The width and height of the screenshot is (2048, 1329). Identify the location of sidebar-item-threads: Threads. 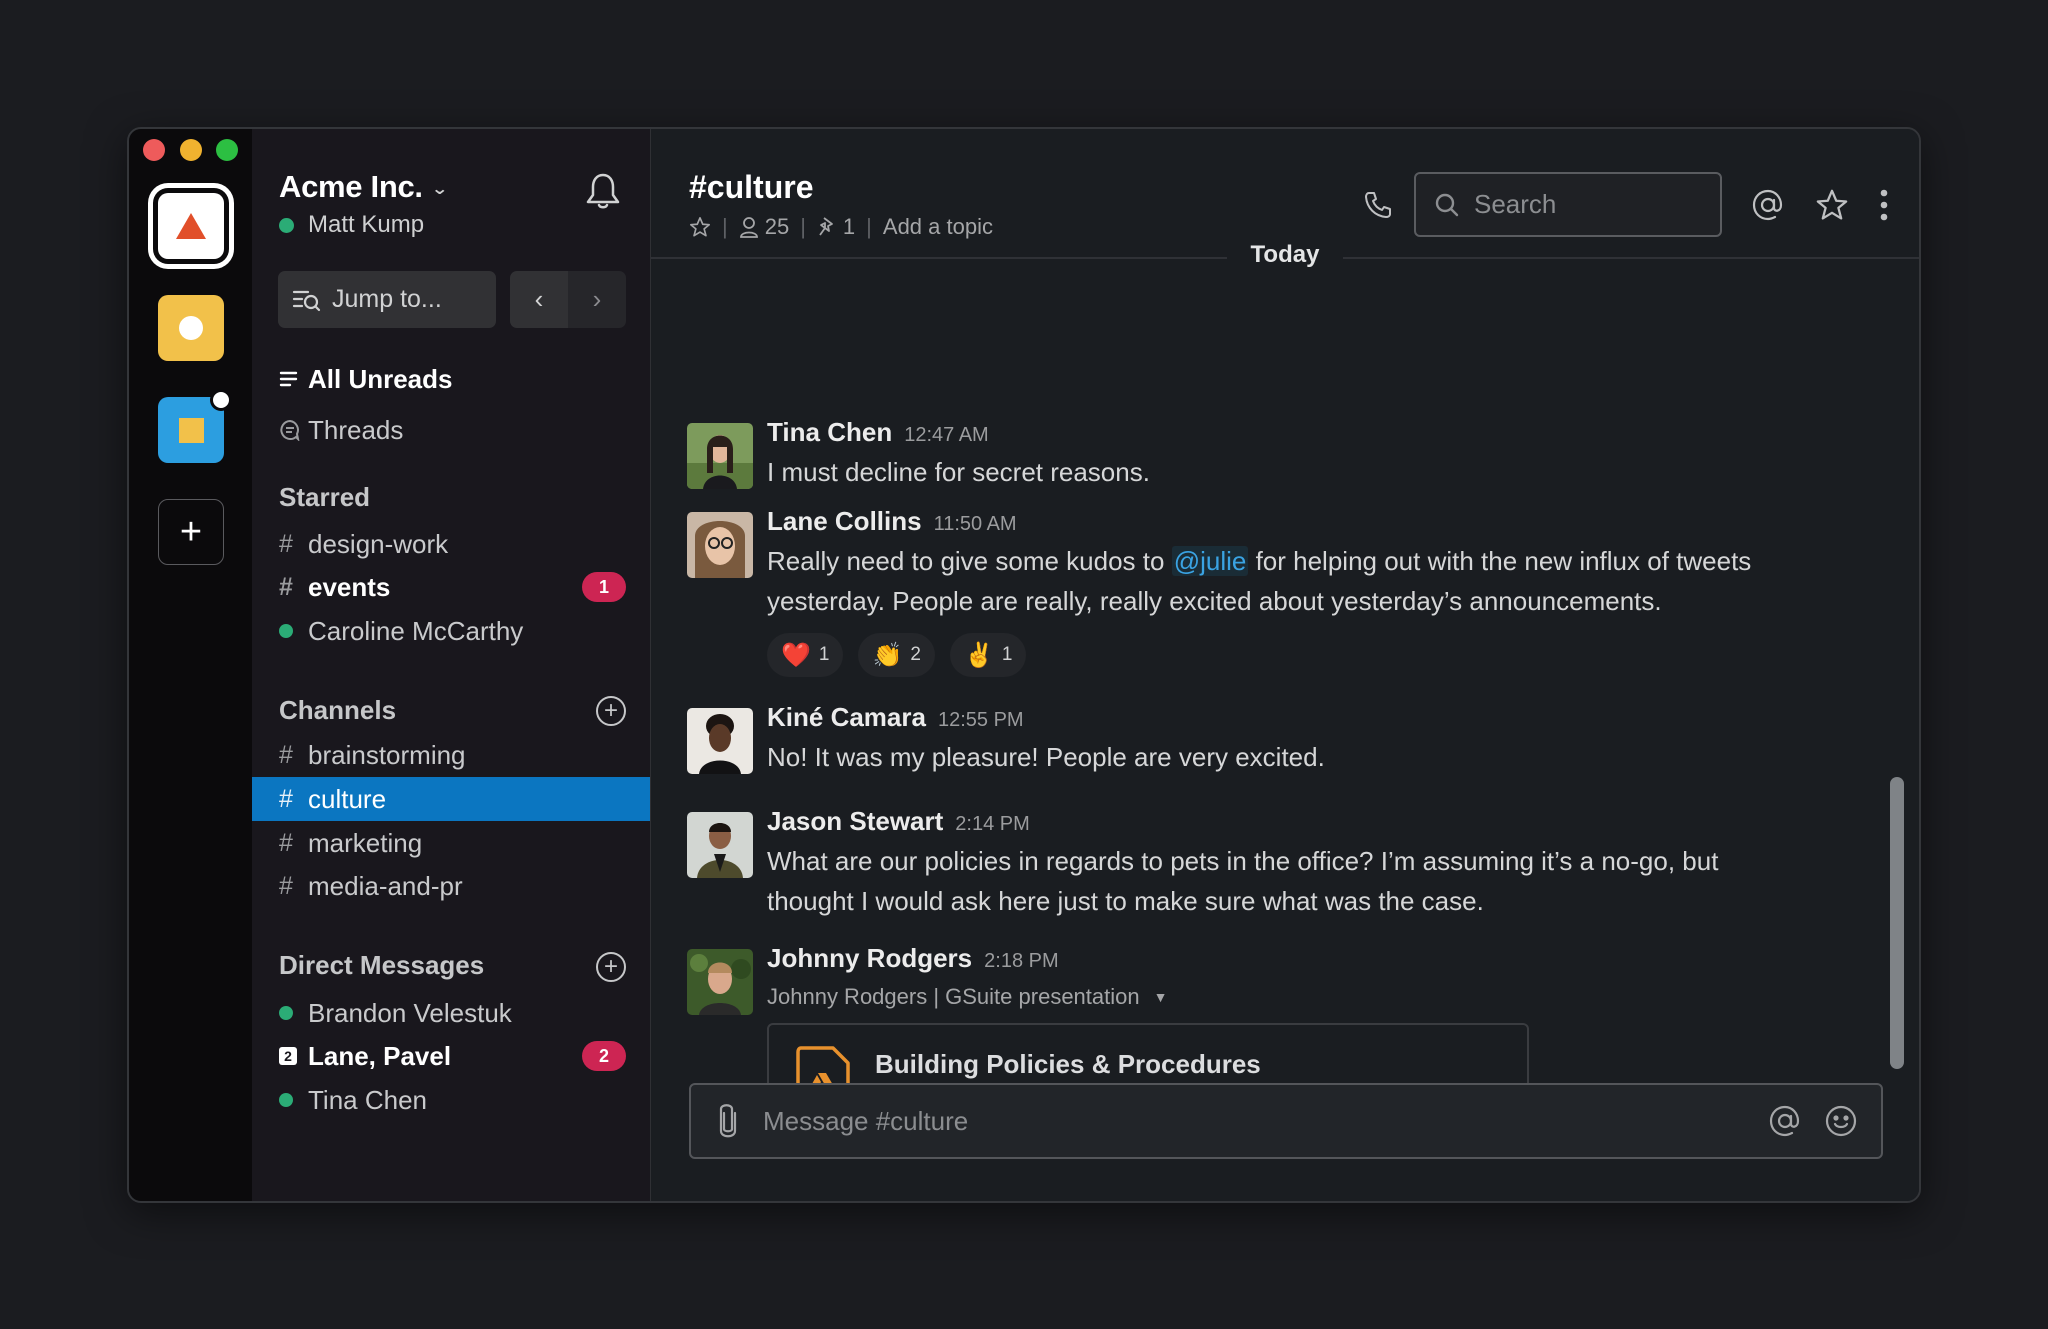
(451, 430).